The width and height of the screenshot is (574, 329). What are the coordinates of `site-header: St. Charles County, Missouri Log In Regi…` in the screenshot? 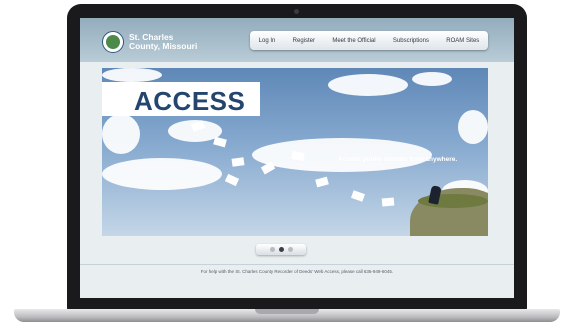 It's located at (297, 40).